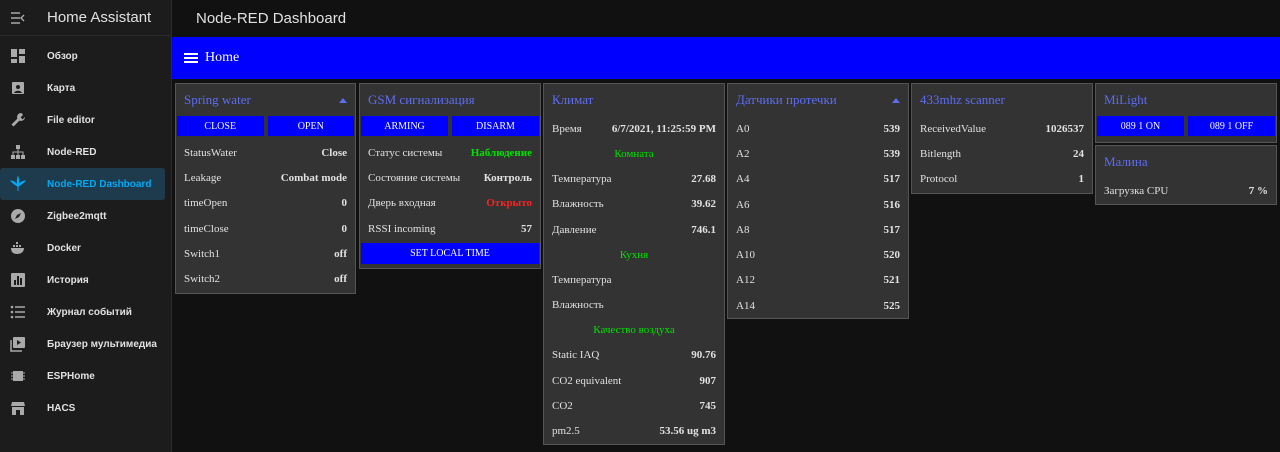 This screenshot has height=452, width=1280. Describe the element at coordinates (634, 178) in the screenshot. I see `data-row: Температура 27.68` at that location.